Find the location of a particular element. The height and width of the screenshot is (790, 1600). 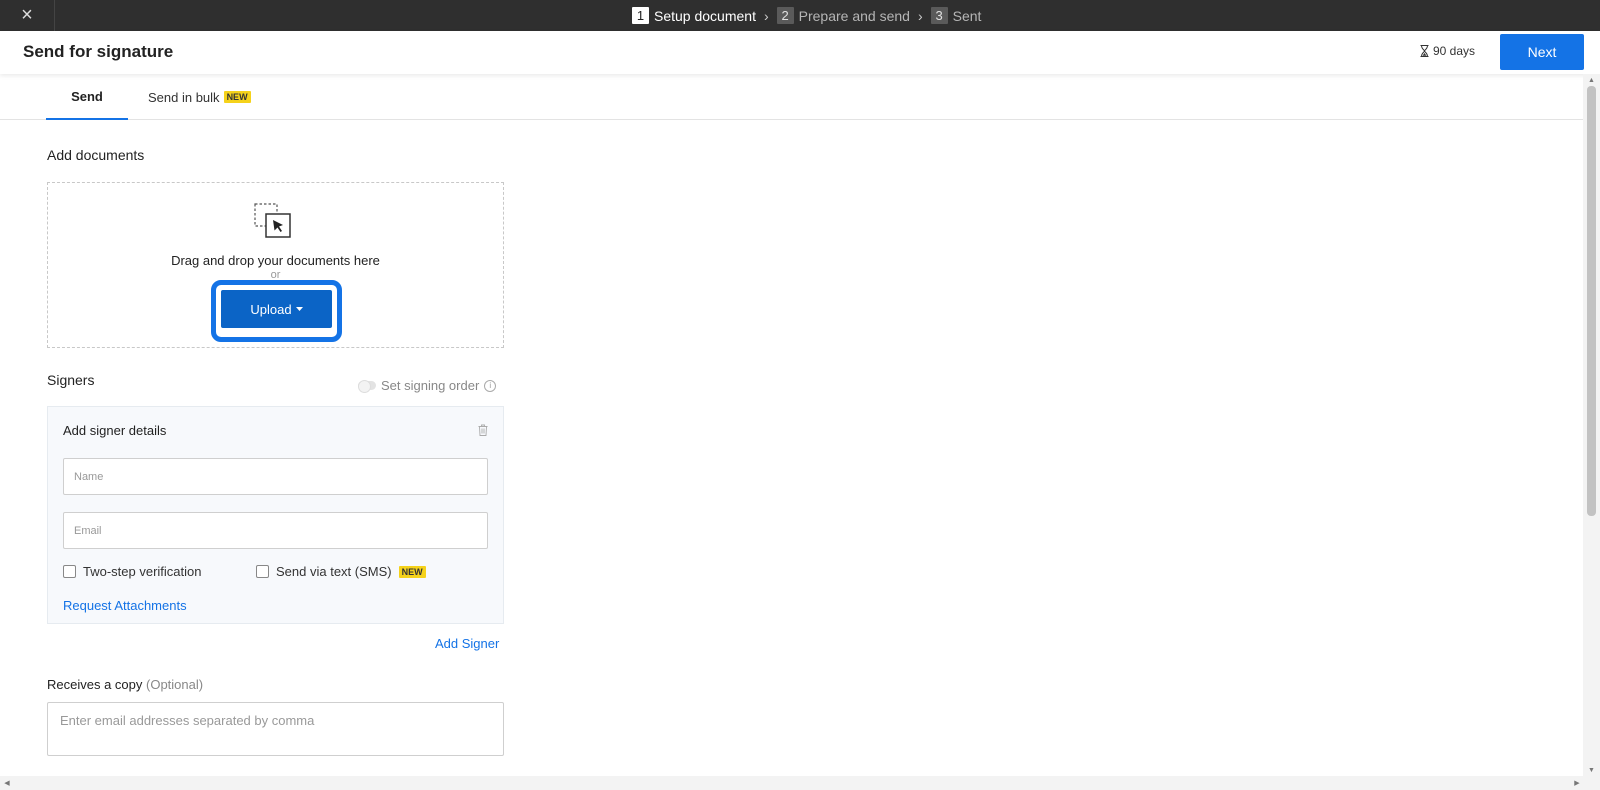

step-prepare-and-send: 2 Prepare and send is located at coordinates (843, 15).